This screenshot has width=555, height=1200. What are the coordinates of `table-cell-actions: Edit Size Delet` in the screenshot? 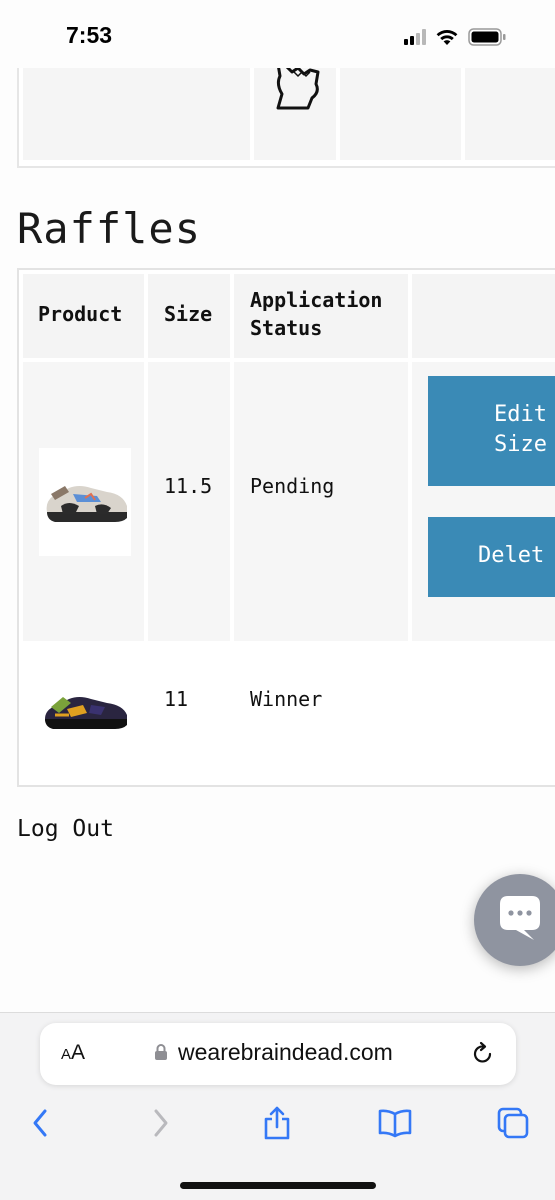 It's located at (483, 501).